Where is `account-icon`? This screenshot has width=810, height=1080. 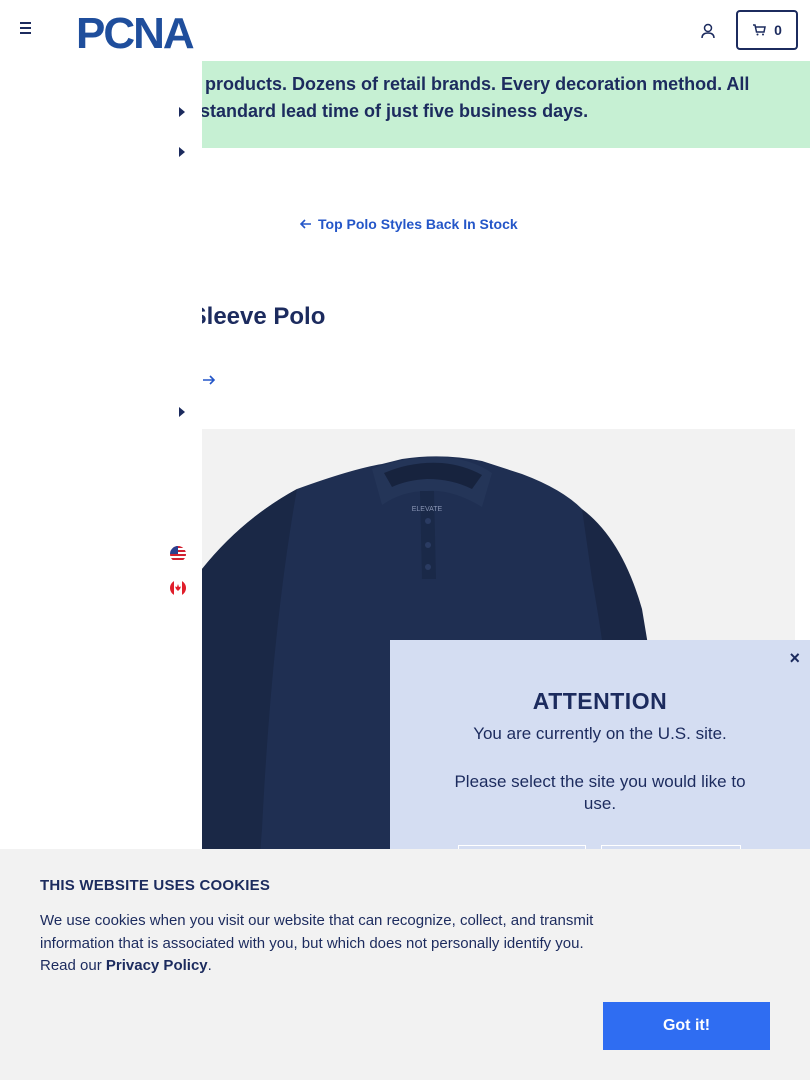
account-icon is located at coordinates (708, 31).